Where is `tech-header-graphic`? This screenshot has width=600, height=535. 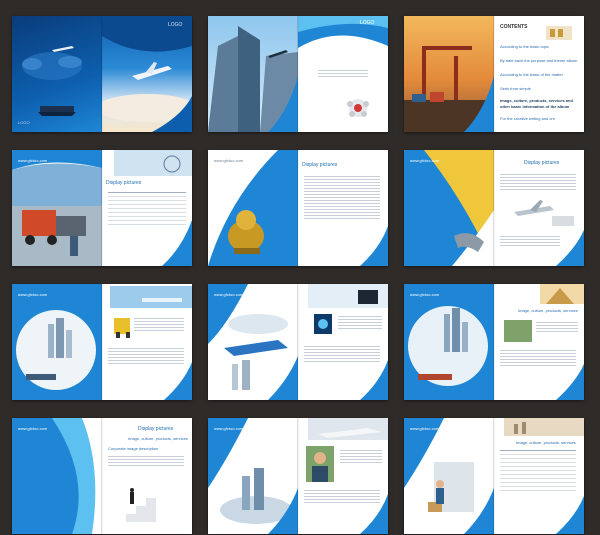 tech-header-graphic is located at coordinates (348, 342).